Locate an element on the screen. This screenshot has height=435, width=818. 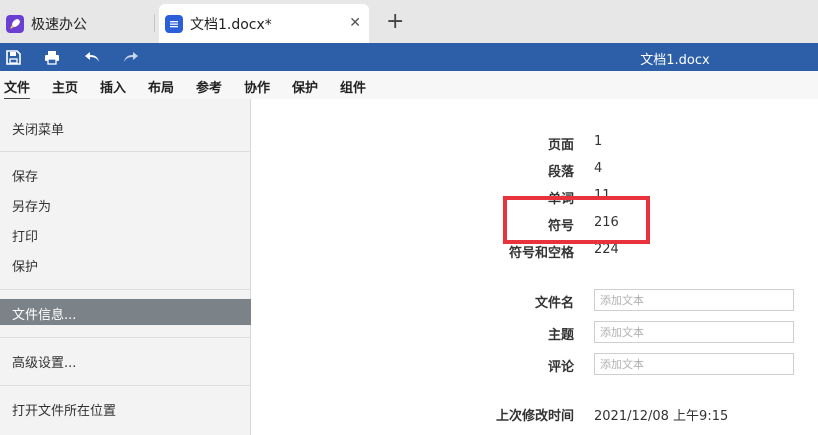
redo-icon is located at coordinates (131, 57).